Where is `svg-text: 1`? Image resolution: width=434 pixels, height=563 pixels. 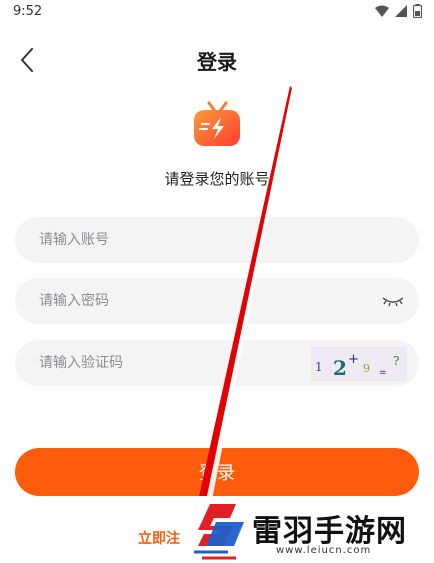 svg-text: 1 is located at coordinates (319, 367).